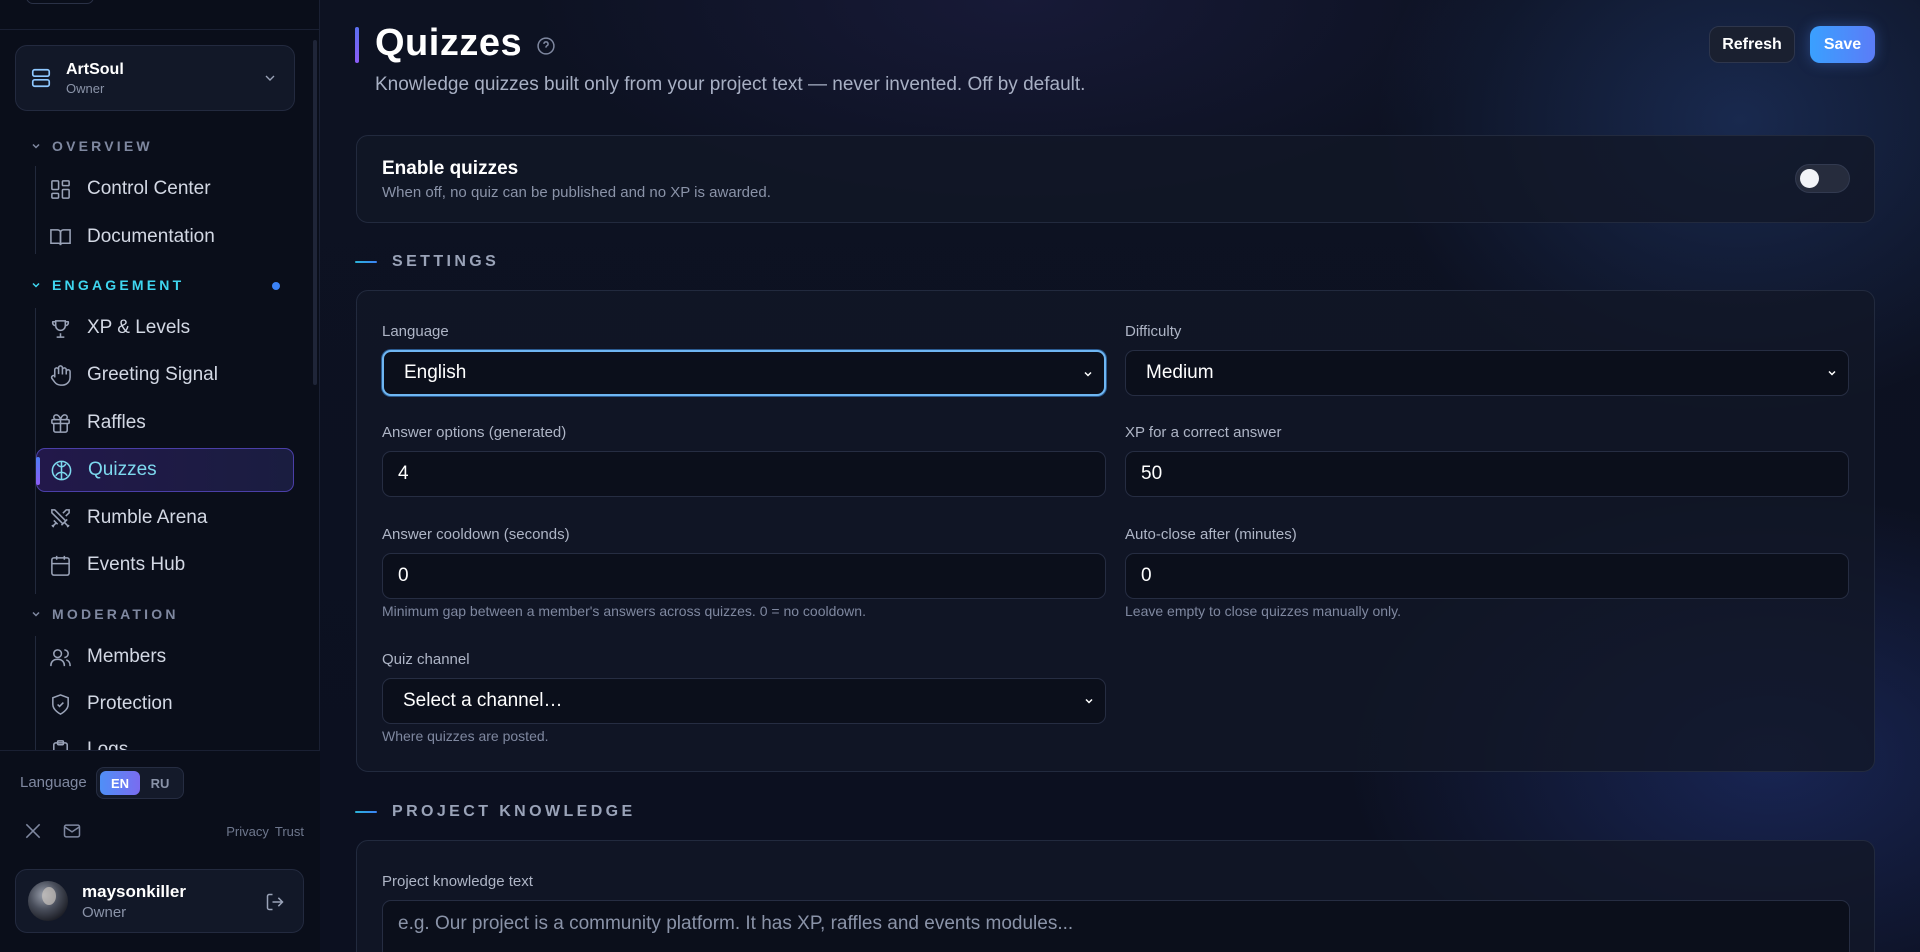 This screenshot has width=1920, height=952. Describe the element at coordinates (1153, 331) in the screenshot. I see `difficulty-label: Difficulty` at that location.